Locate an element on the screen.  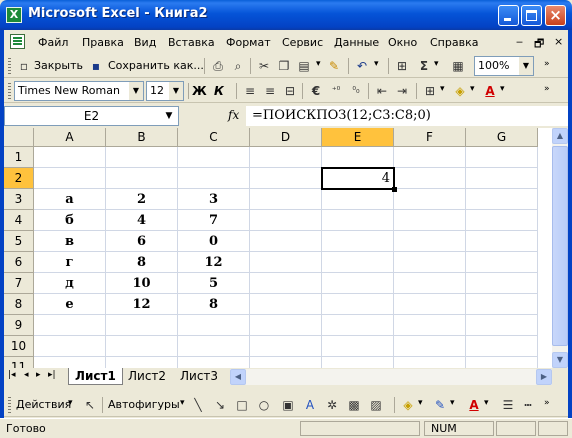
cell-e1 is located at coordinates (358, 157).